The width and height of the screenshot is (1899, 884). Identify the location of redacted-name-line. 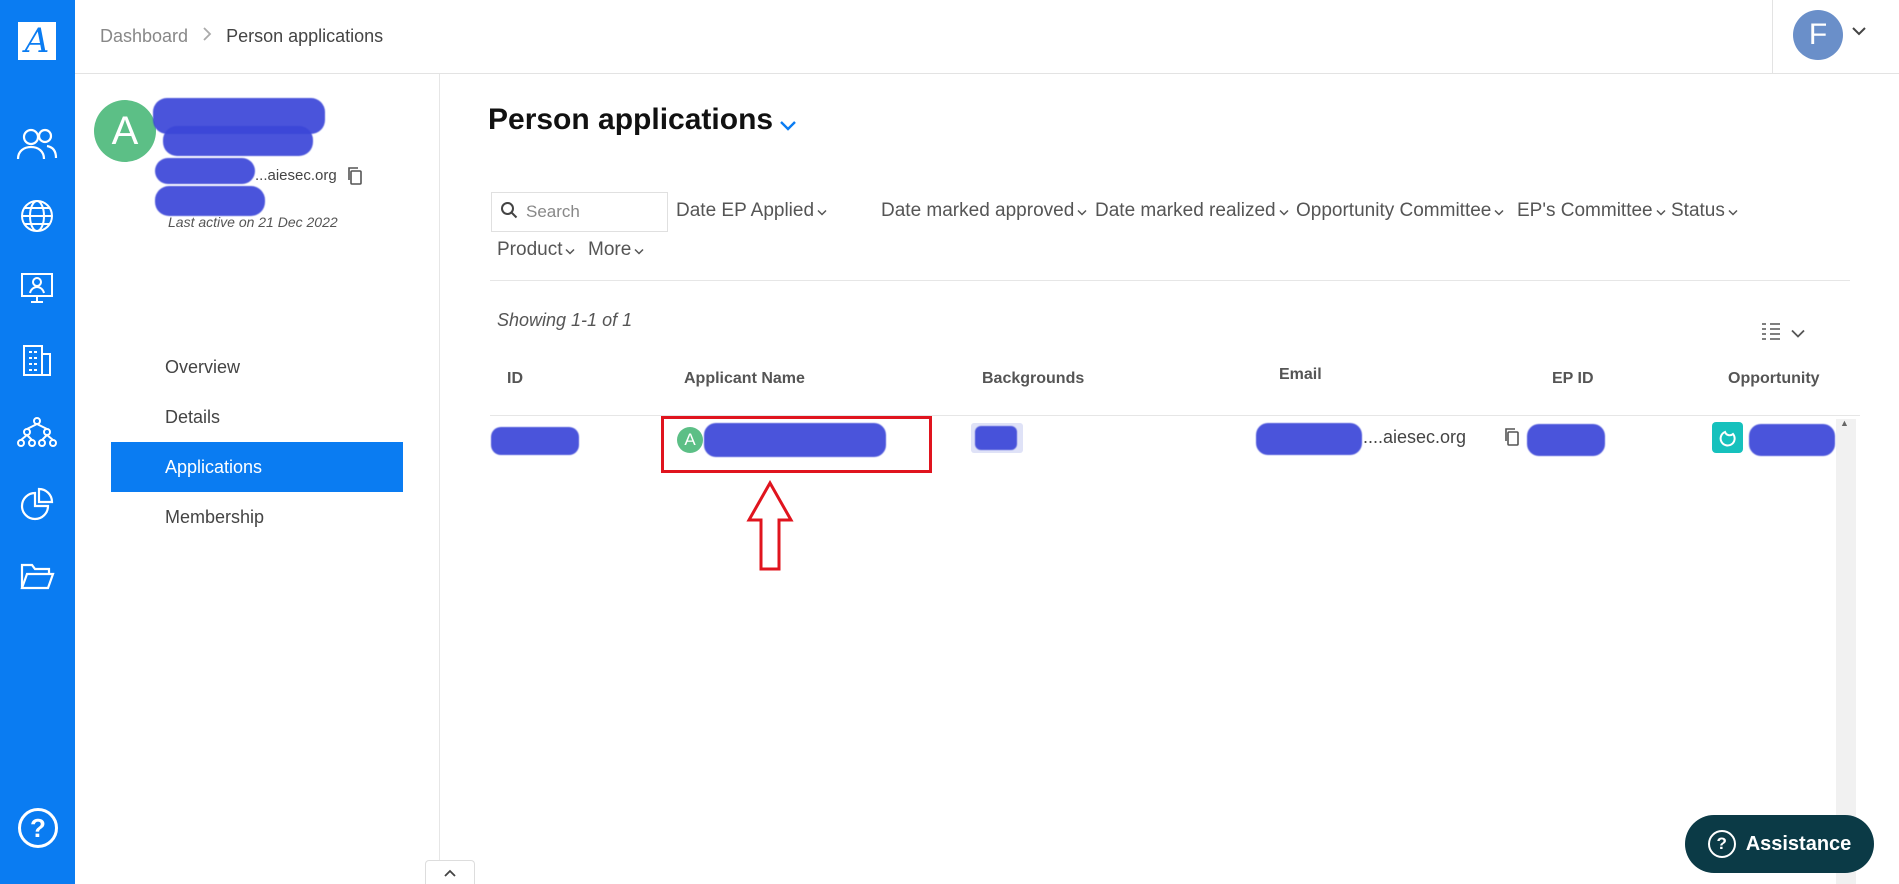
(238, 141).